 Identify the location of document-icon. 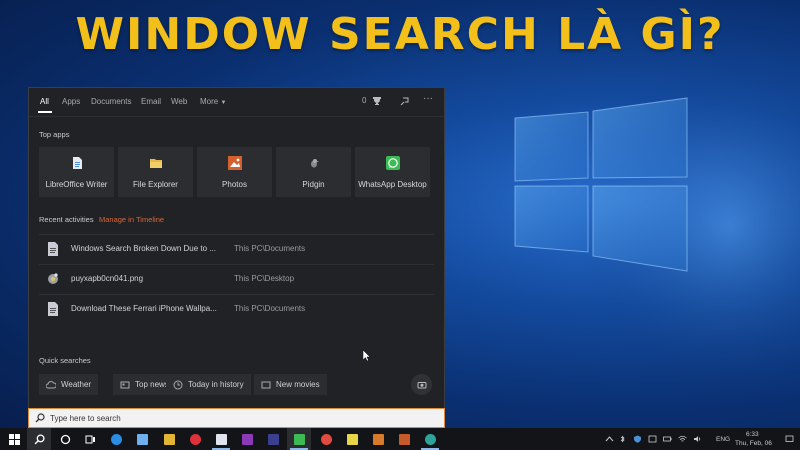
(221, 439).